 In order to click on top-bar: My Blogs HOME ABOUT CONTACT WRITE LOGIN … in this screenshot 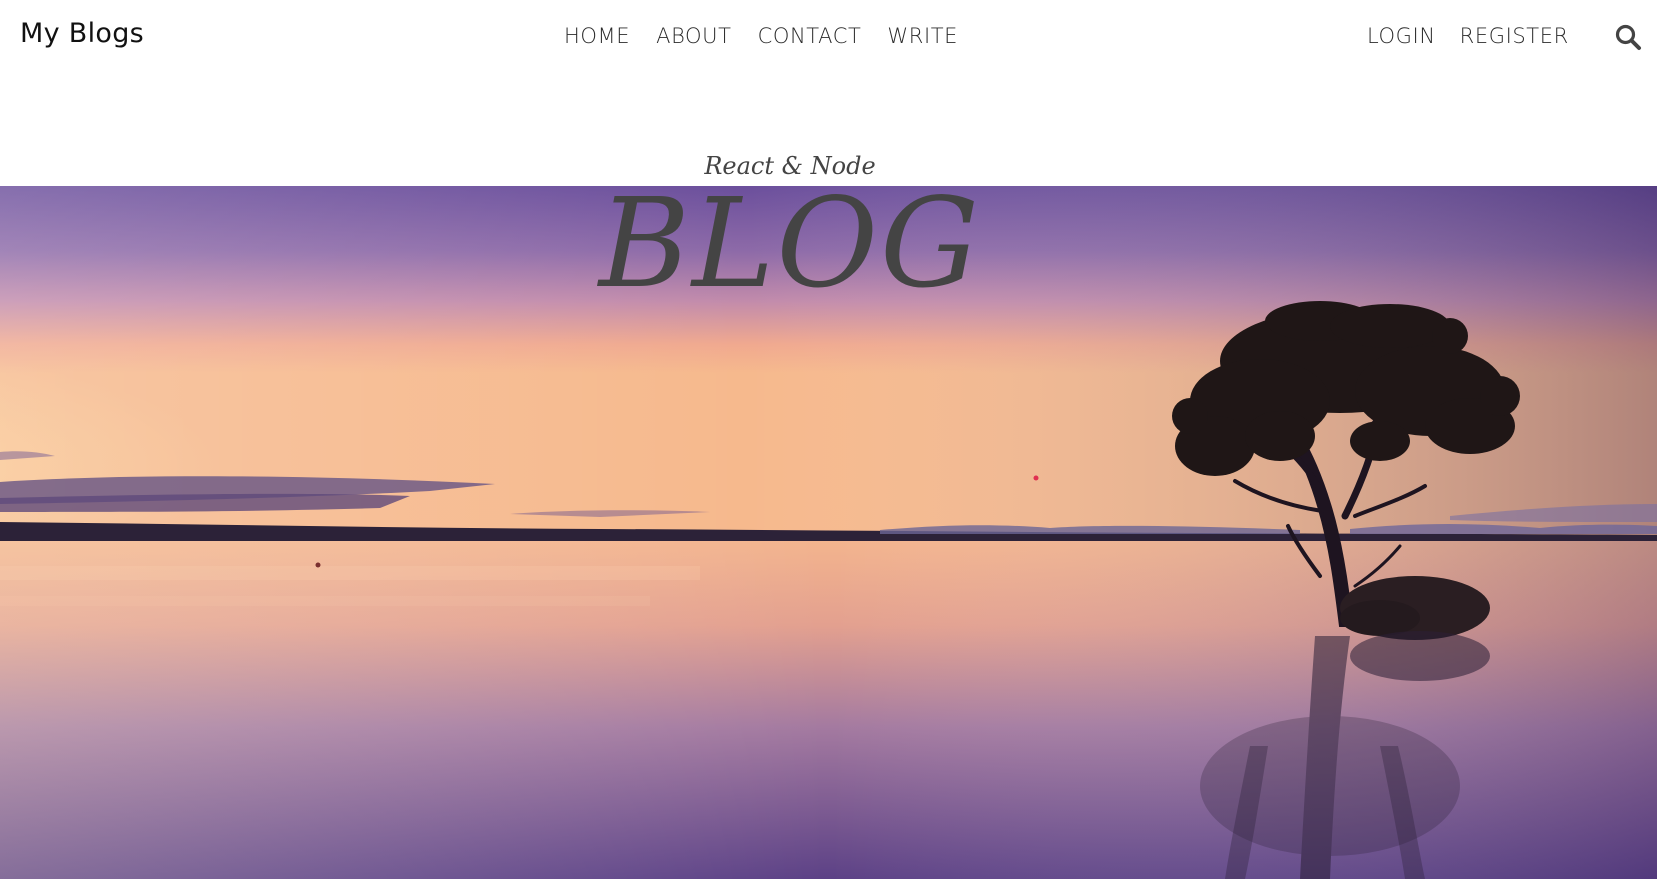, I will do `click(828, 37)`.